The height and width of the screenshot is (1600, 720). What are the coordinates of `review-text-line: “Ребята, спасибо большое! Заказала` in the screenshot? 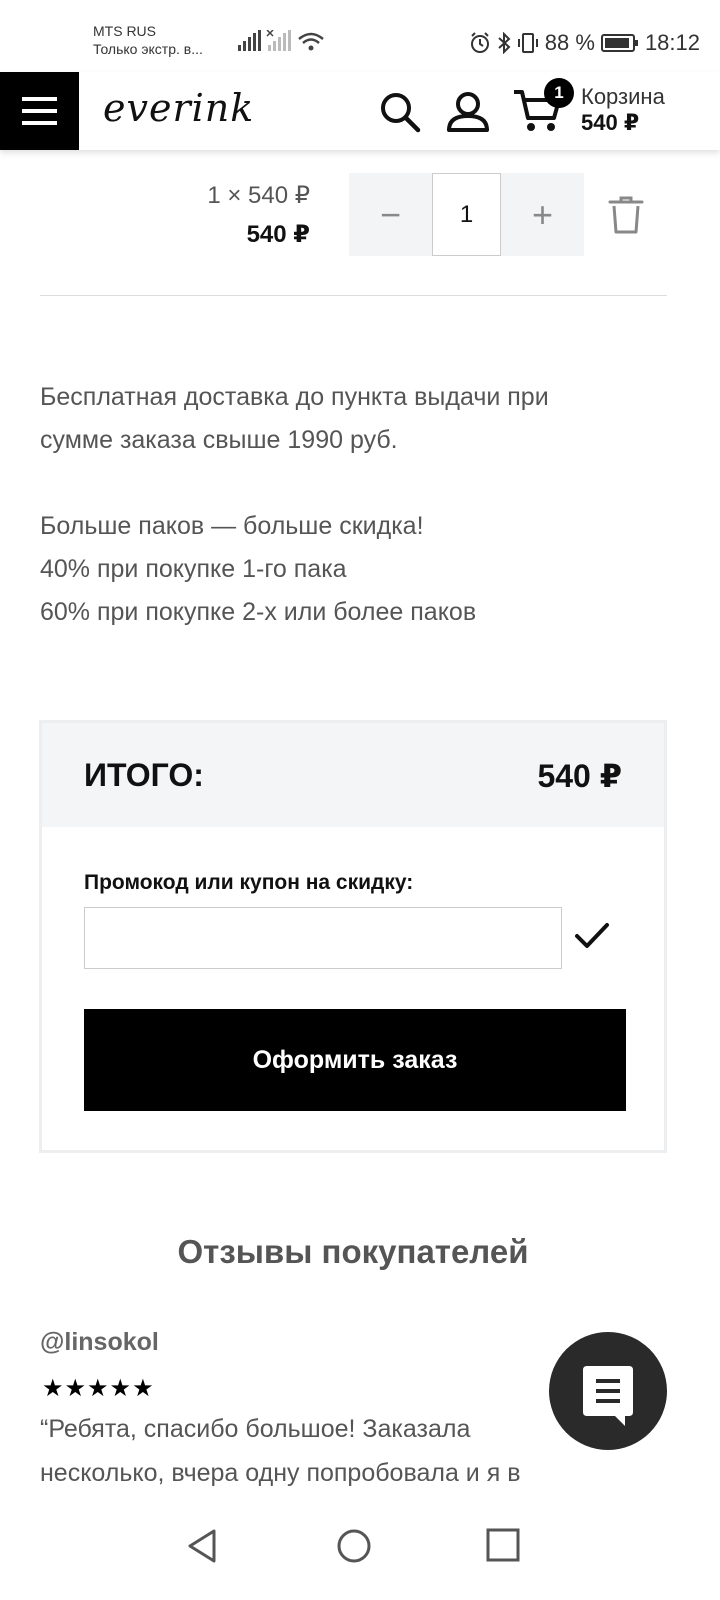 It's located at (255, 1429).